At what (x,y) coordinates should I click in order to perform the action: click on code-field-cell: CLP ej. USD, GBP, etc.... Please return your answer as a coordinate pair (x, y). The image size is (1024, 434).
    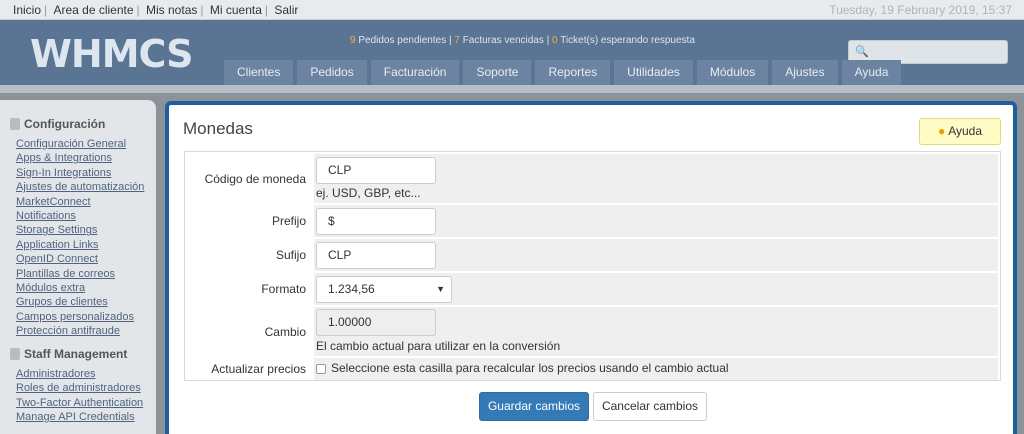
    Looking at the image, I should click on (656, 178).